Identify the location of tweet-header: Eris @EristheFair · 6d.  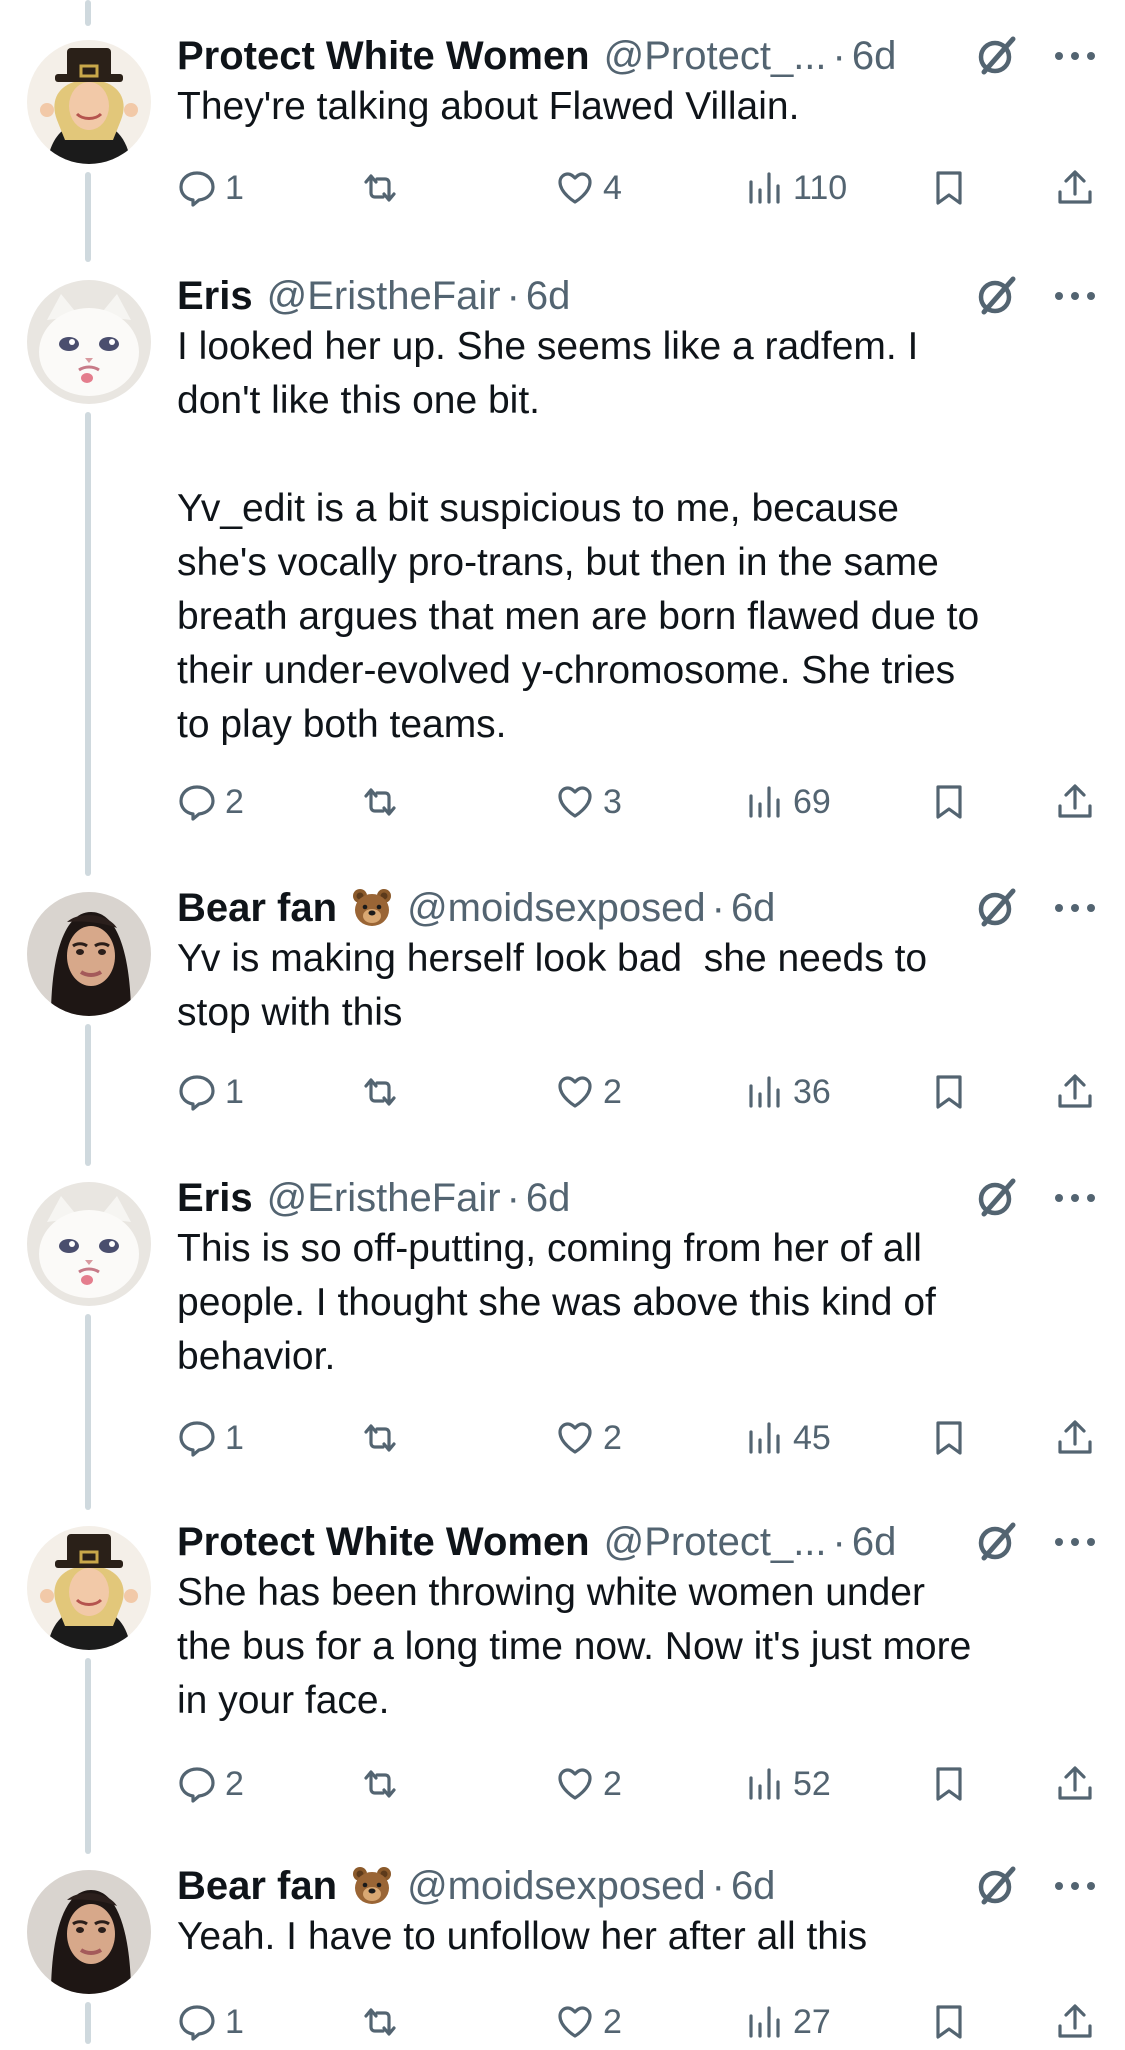
(557, 296).